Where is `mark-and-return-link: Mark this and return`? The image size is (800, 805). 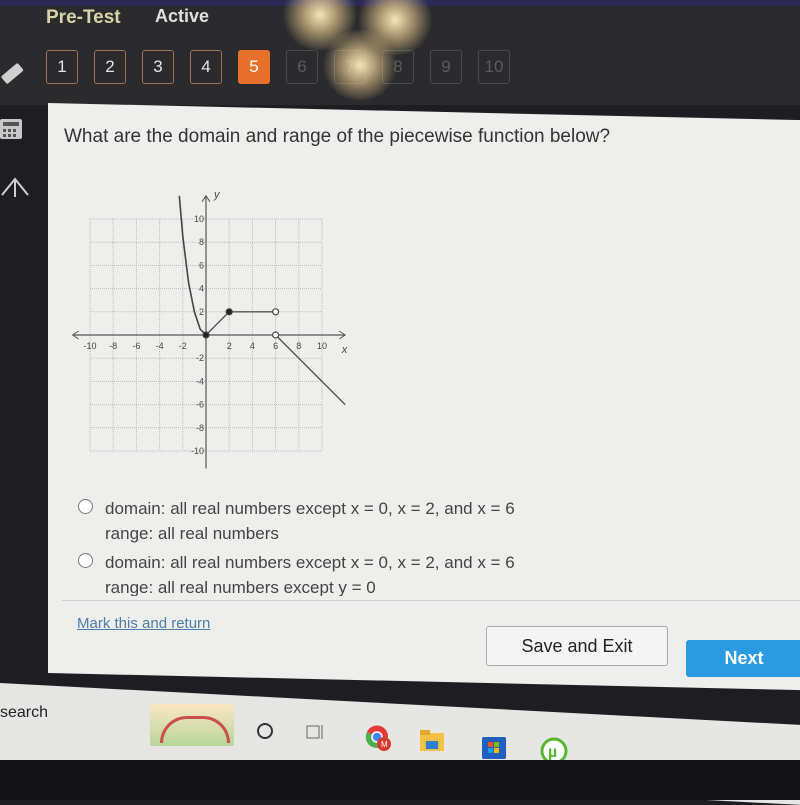
mark-and-return-link: Mark this and return is located at coordinates (143, 623).